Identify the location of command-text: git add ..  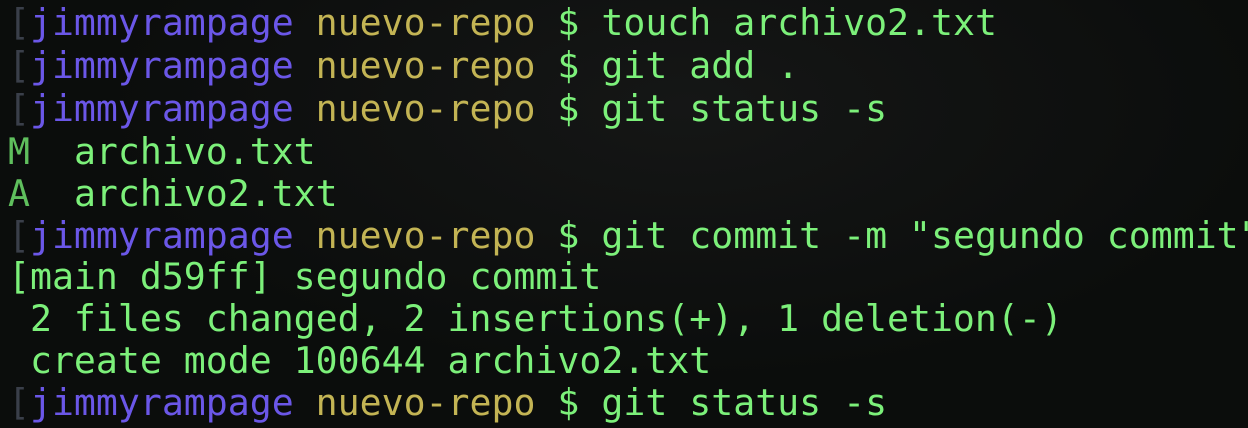
(700, 65).